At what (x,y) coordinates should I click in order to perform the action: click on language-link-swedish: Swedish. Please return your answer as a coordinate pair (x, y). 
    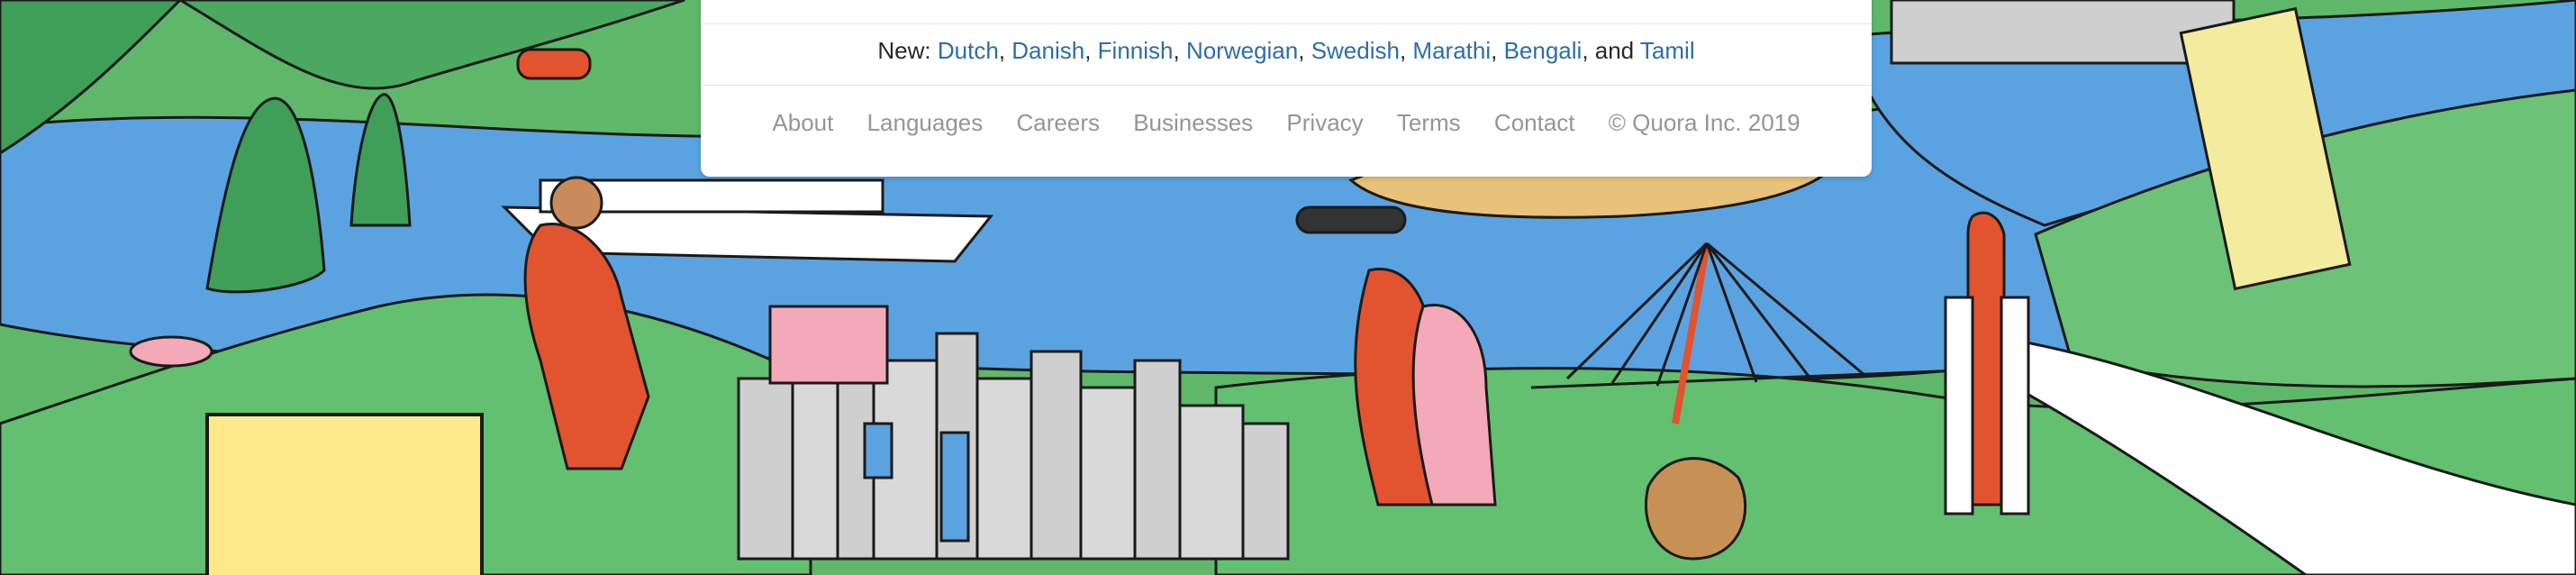
    Looking at the image, I should click on (1355, 50).